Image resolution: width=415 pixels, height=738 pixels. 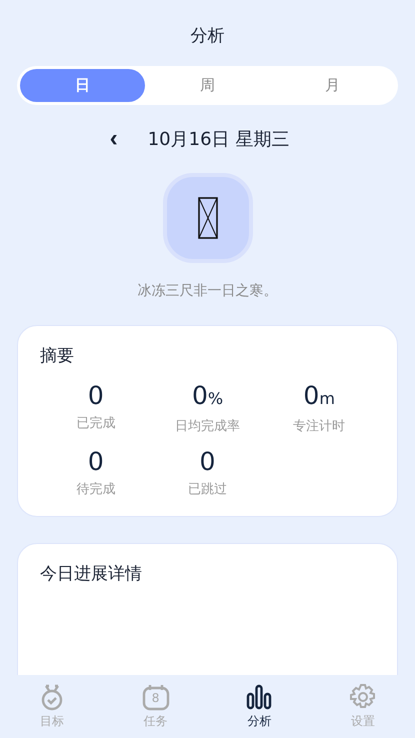 What do you see at coordinates (96, 489) in the screenshot?
I see `stat-label: 待完成` at bounding box center [96, 489].